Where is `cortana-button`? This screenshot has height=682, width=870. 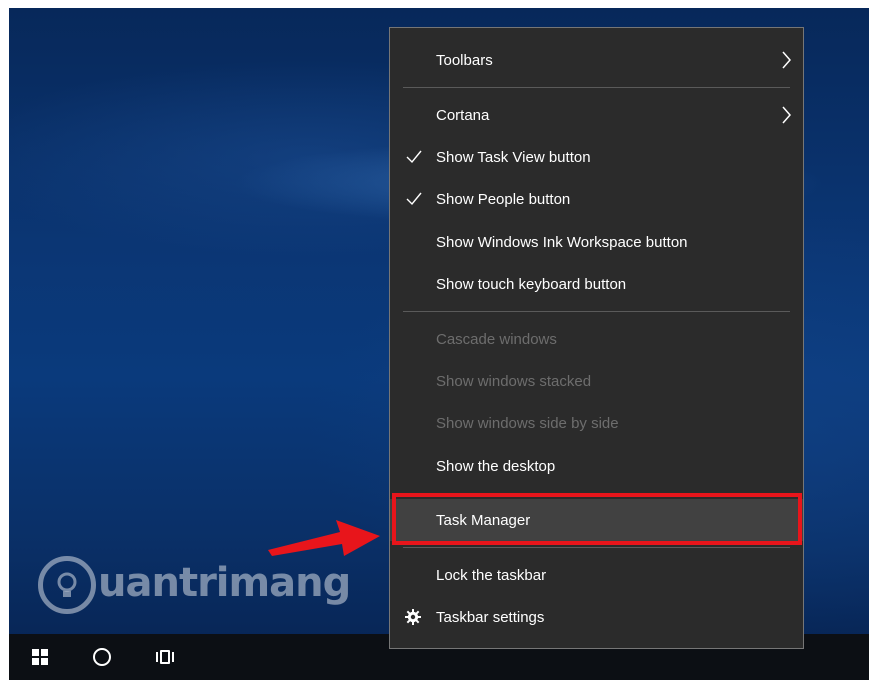
cortana-button is located at coordinates (102, 657).